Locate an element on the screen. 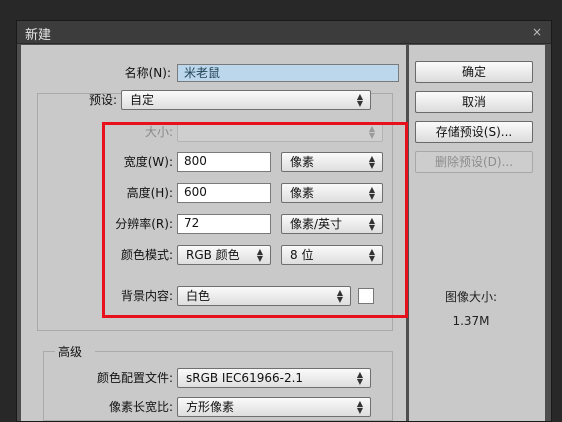  image-size-value: 1.37M is located at coordinates (471, 321).